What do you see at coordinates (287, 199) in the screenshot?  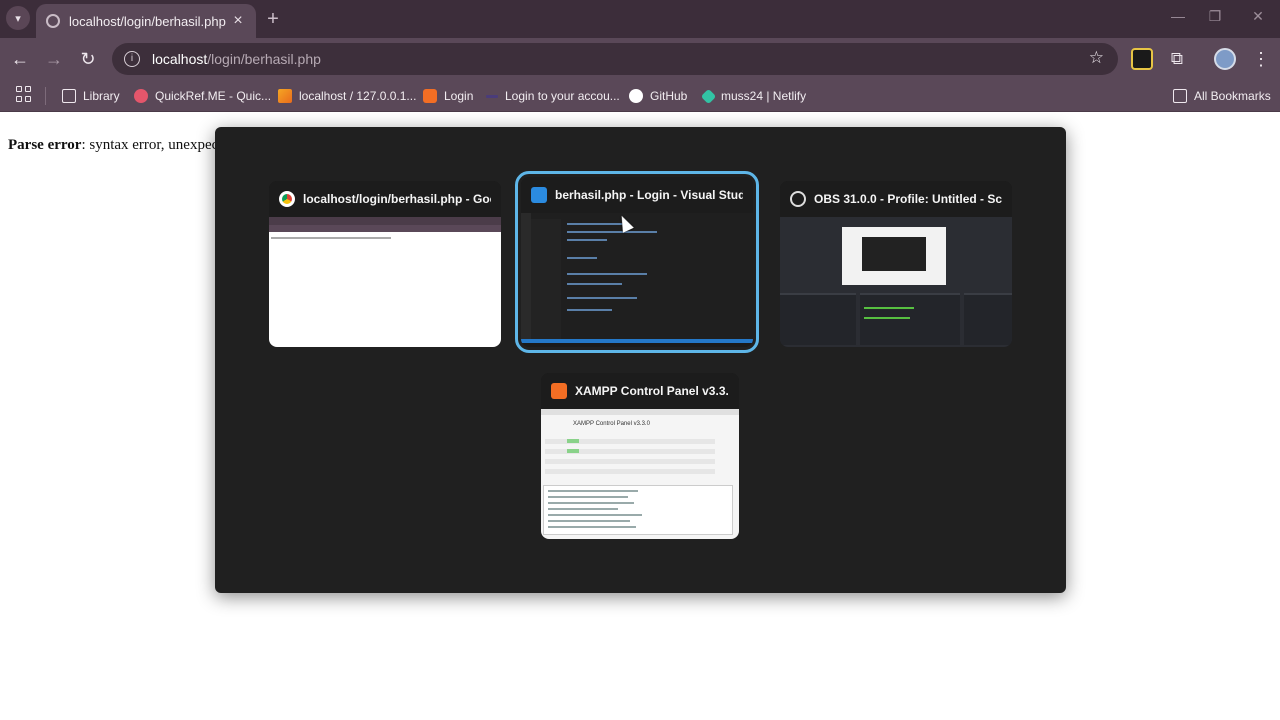 I see `chrome-icon` at bounding box center [287, 199].